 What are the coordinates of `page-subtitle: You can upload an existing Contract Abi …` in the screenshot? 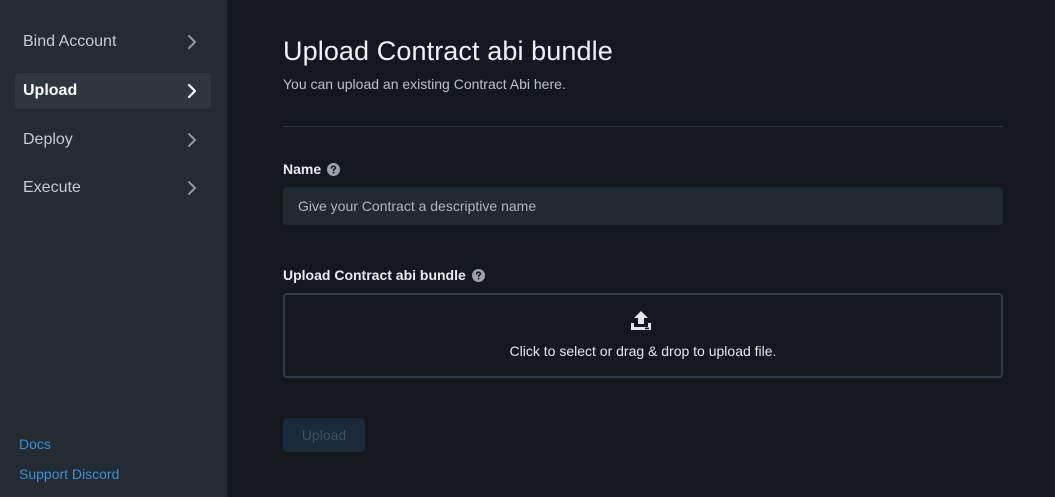 It's located at (424, 84).